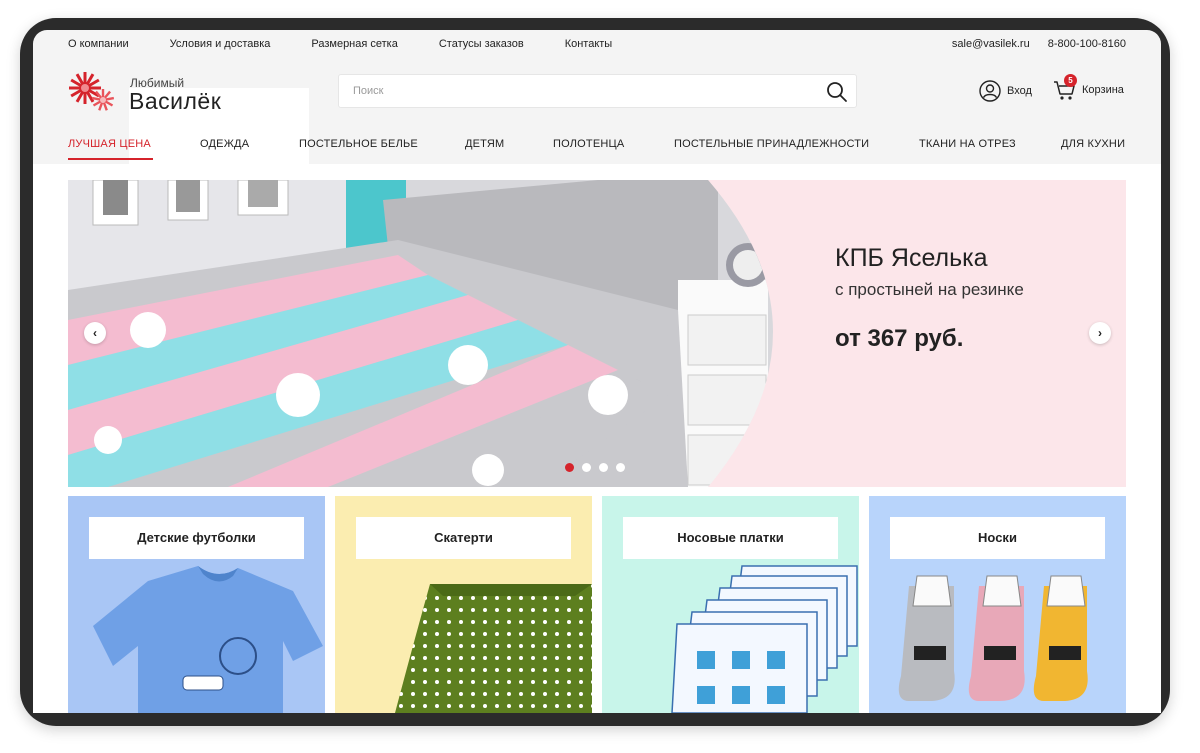 This screenshot has width=1200, height=753. I want to click on slider-dots, so click(595, 467).